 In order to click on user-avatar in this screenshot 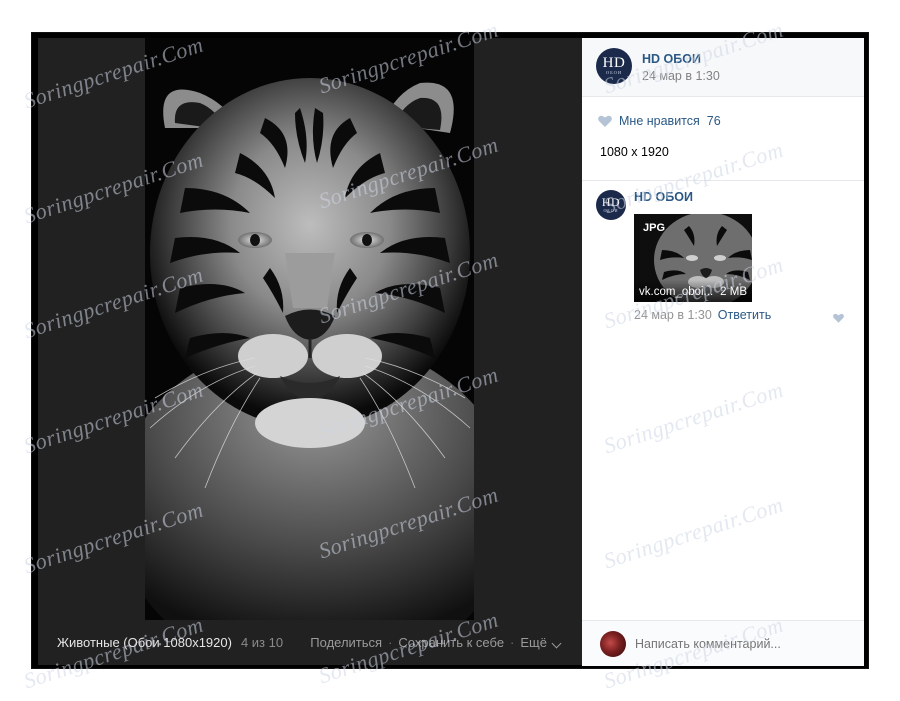, I will do `click(613, 643)`.